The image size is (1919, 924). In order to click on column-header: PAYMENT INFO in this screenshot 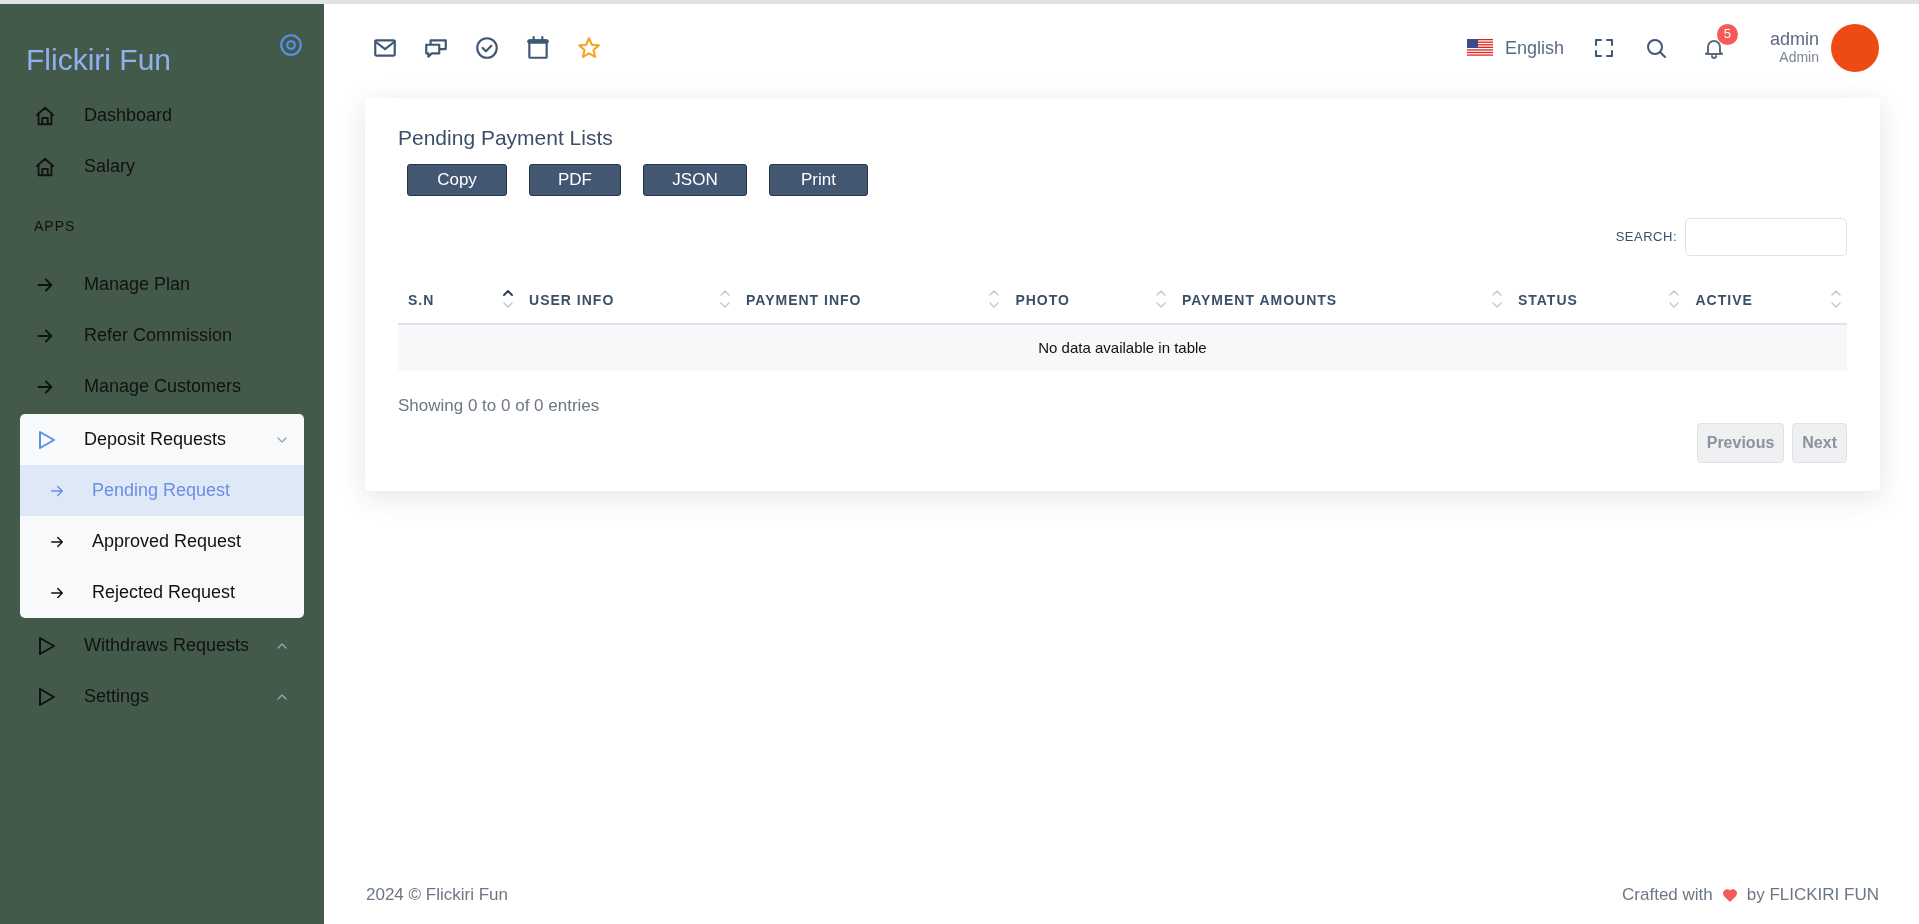, I will do `click(871, 300)`.